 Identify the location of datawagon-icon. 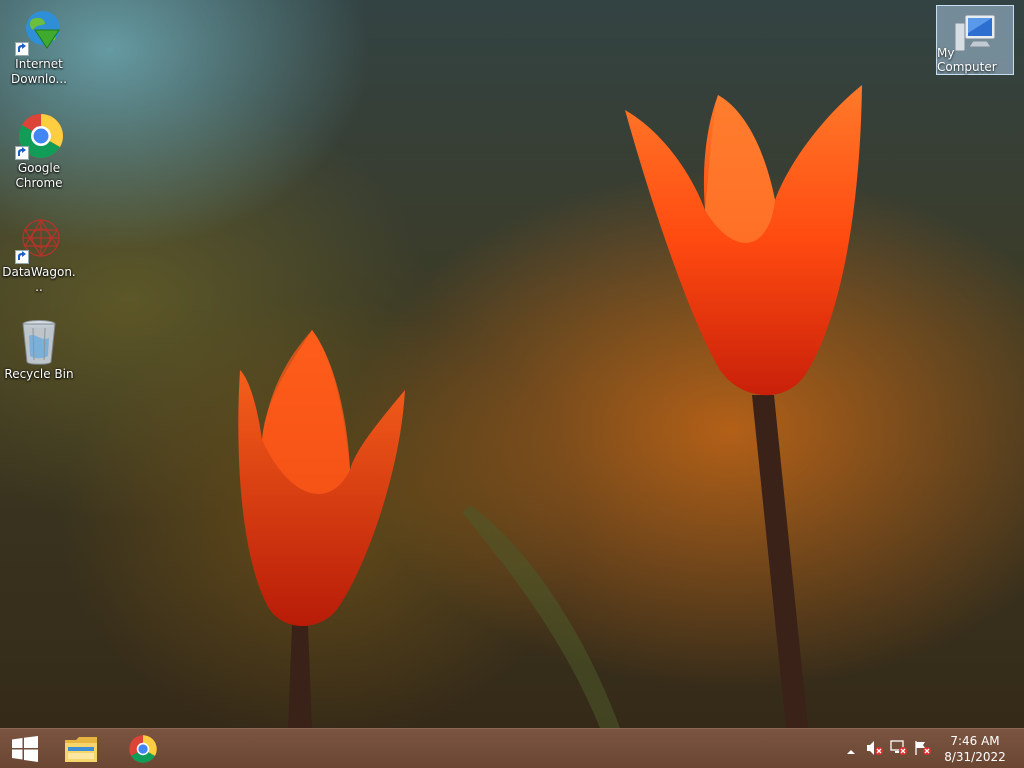
(39, 240).